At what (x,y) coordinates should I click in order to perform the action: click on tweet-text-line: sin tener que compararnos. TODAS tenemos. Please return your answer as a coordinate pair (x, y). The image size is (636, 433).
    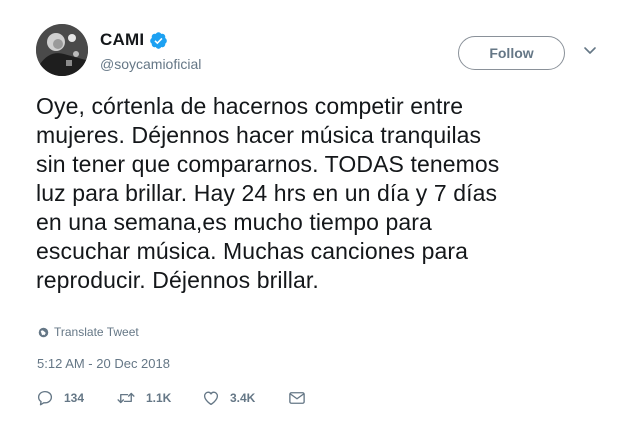
    Looking at the image, I should click on (268, 164).